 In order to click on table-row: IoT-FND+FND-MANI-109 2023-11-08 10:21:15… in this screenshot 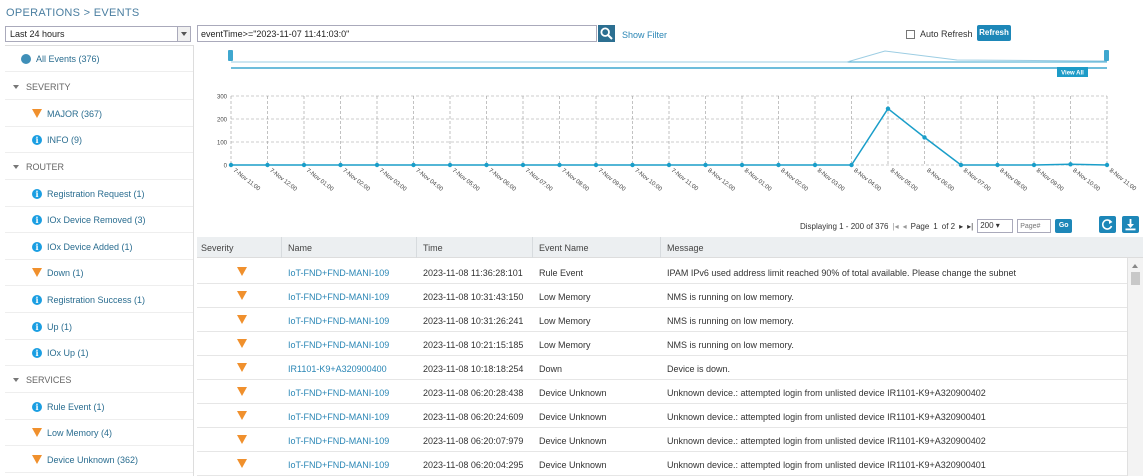, I will do `click(662, 344)`.